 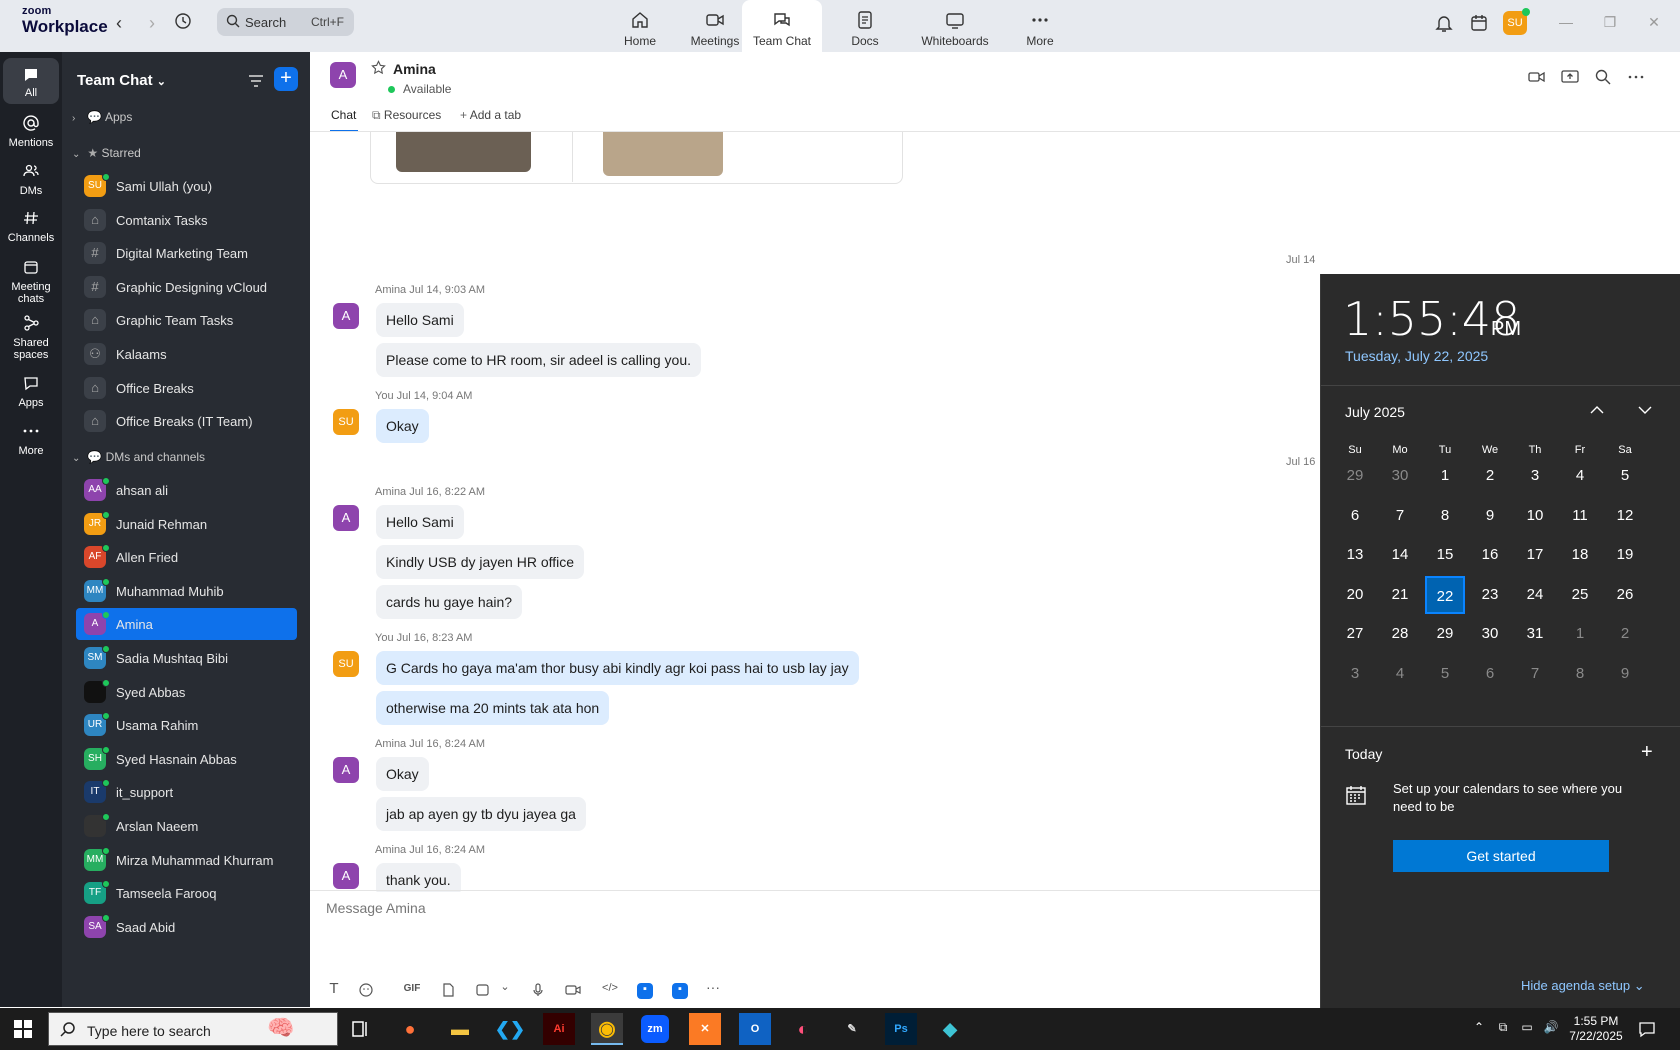 I want to click on file-icon, so click(x=448, y=990).